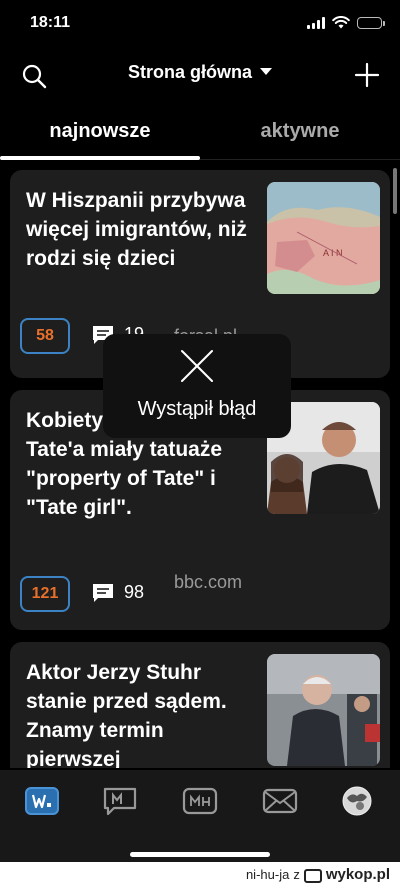  What do you see at coordinates (200, 25) in the screenshot?
I see `status-bar: 18:11` at bounding box center [200, 25].